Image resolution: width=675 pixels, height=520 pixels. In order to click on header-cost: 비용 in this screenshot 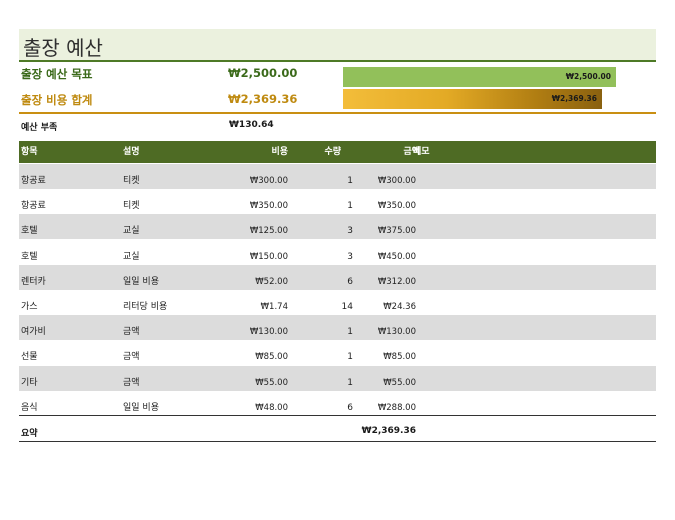, I will do `click(279, 152)`.